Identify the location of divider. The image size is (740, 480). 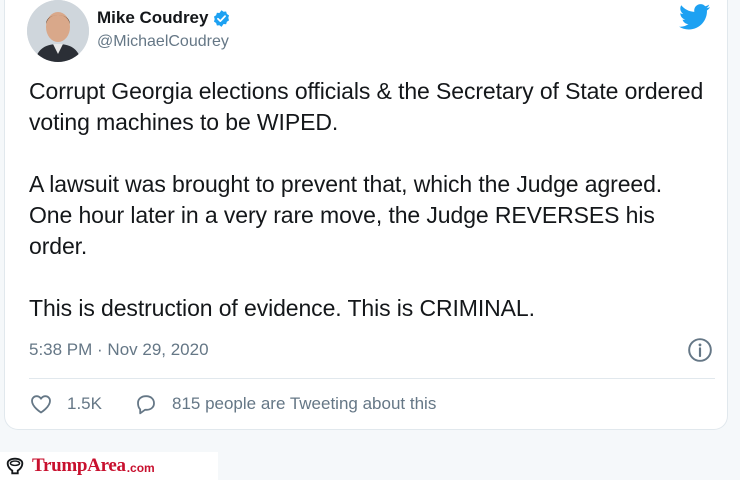
(372, 378).